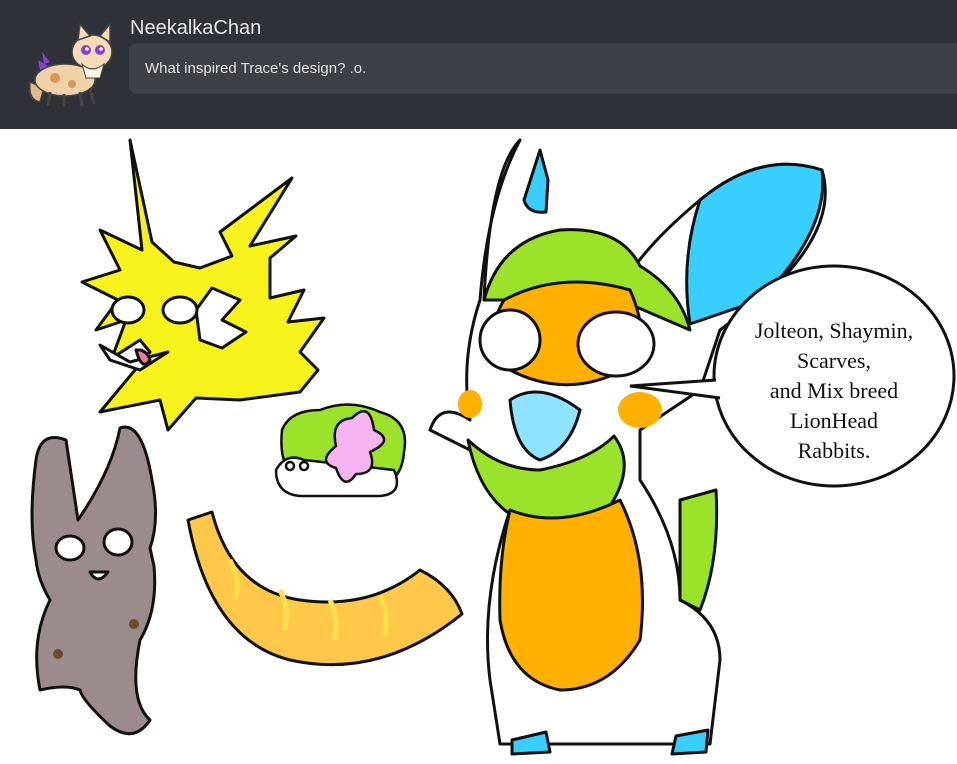 This screenshot has width=957, height=764. What do you see at coordinates (256, 68) in the screenshot?
I see `question-text: What inspired Trace's design? .o.` at bounding box center [256, 68].